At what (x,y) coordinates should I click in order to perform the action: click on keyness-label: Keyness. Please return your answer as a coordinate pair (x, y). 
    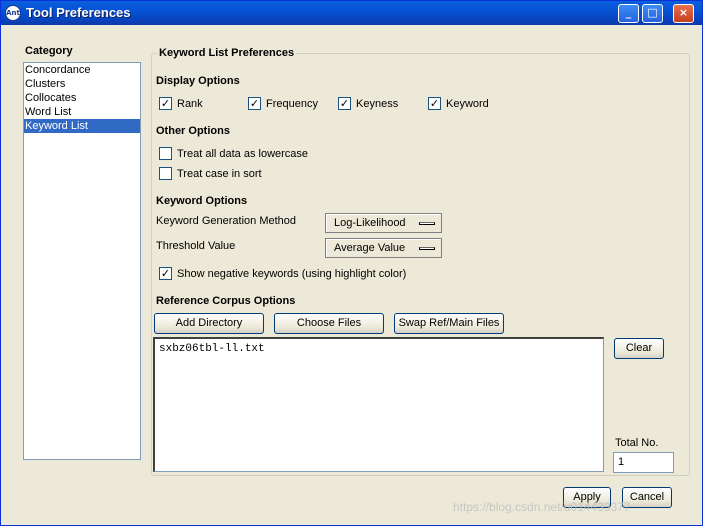
    Looking at the image, I should click on (377, 103).